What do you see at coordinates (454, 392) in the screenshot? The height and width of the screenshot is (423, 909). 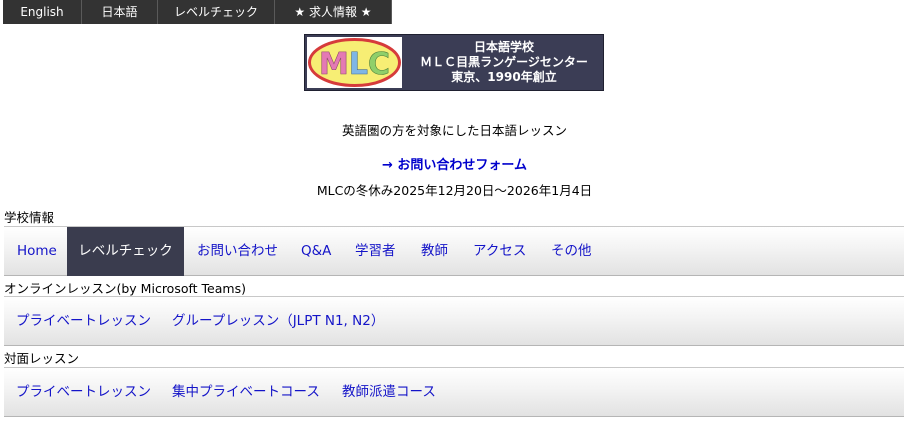 I see `in-person-lessons-nav: プライベートレッスン 集中プライベートコース 教師派遣コース` at bounding box center [454, 392].